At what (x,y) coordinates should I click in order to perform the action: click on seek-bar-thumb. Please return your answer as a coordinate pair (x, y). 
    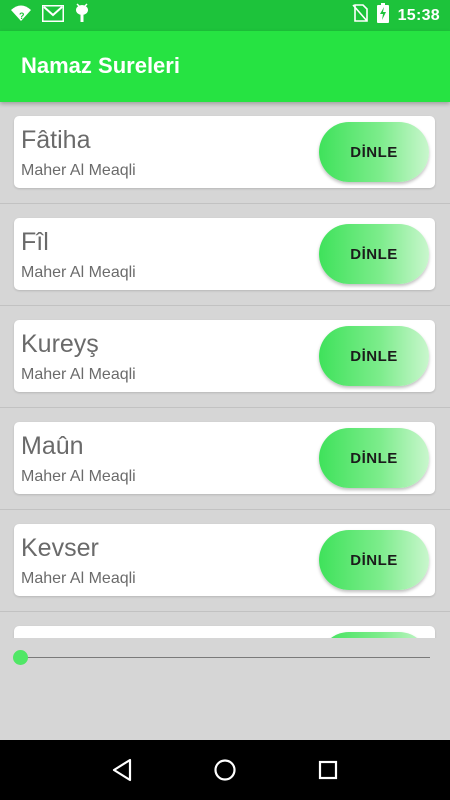
    Looking at the image, I should click on (20, 657).